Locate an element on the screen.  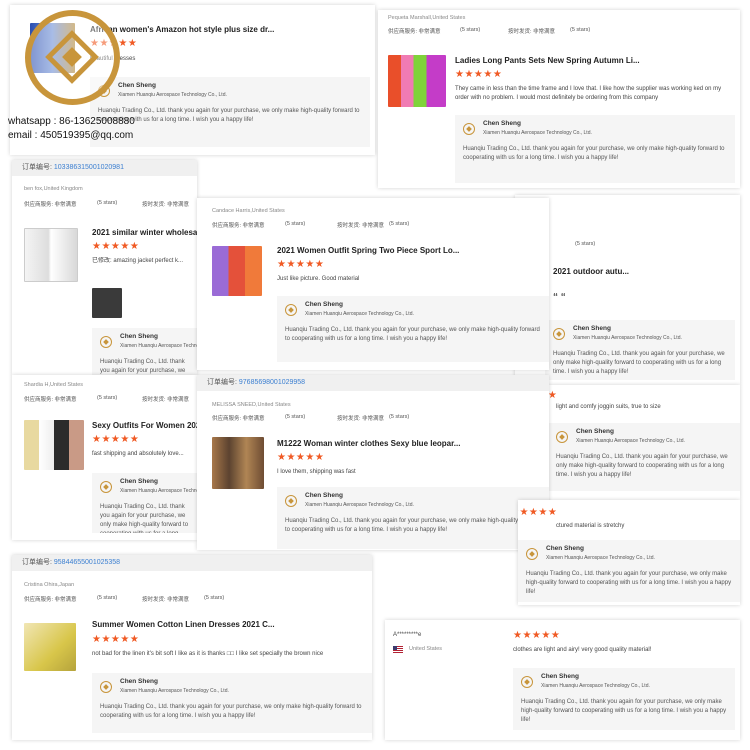
order-number-link: 97685698001029958 is located at coordinates (272, 382).